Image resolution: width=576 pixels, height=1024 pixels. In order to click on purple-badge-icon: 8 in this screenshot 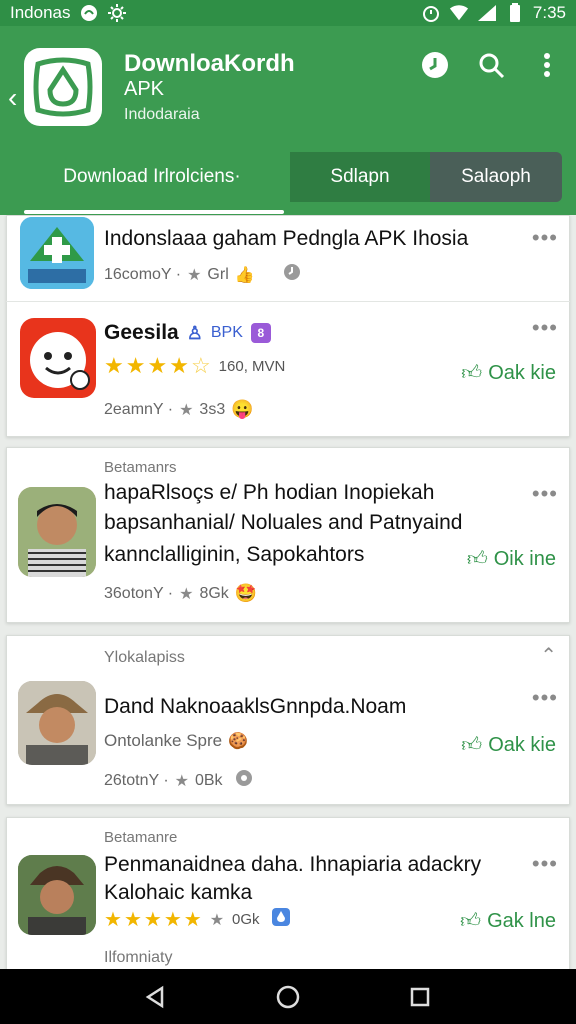, I will do `click(260, 333)`.